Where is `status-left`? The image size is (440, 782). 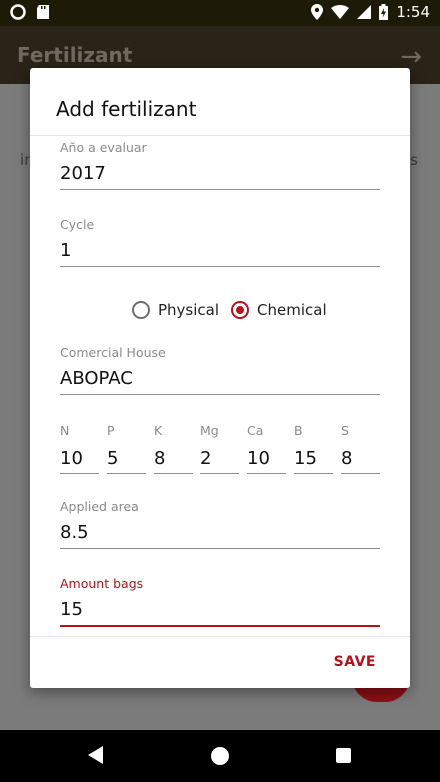
status-left is located at coordinates (30, 12).